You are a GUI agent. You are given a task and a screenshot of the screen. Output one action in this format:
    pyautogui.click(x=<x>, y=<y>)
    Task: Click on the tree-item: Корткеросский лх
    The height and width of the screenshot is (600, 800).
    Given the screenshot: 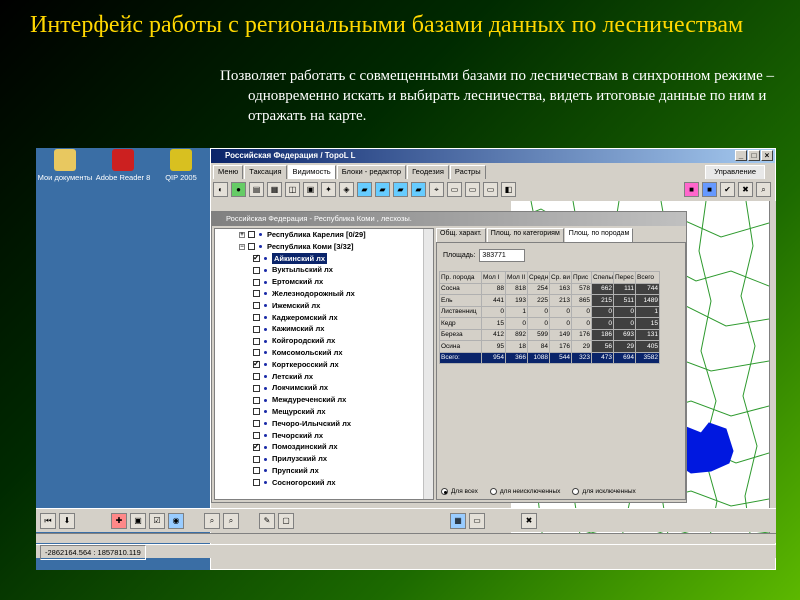 What is the action you would take?
    pyautogui.click(x=324, y=364)
    